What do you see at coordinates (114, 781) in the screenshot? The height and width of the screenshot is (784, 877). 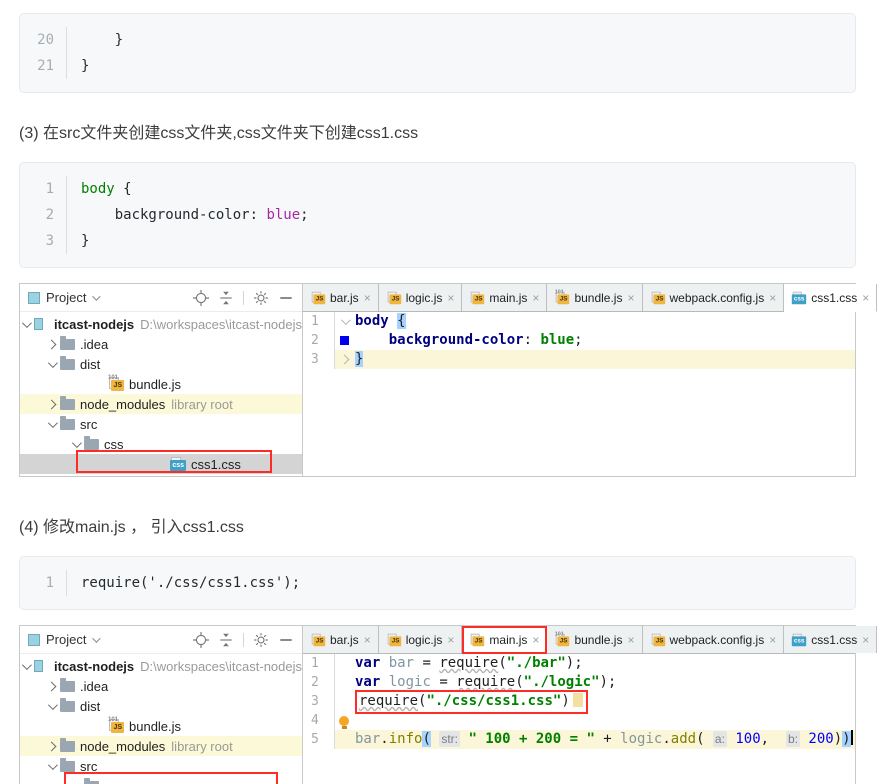 I see `tree-item-label: css` at bounding box center [114, 781].